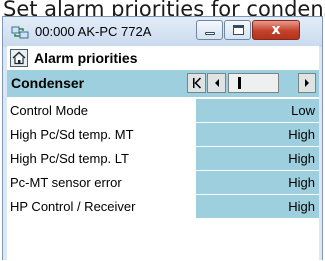  I want to click on settings-row: High Pc/Sd temp. LT High, so click(163, 159).